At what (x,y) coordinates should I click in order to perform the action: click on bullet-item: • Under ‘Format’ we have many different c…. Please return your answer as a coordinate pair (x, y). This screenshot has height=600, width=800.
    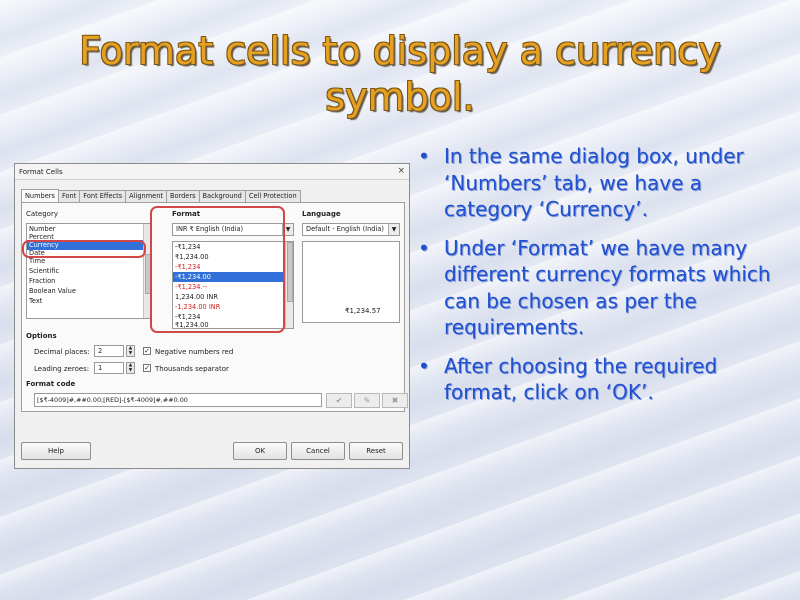
    Looking at the image, I should click on (599, 288).